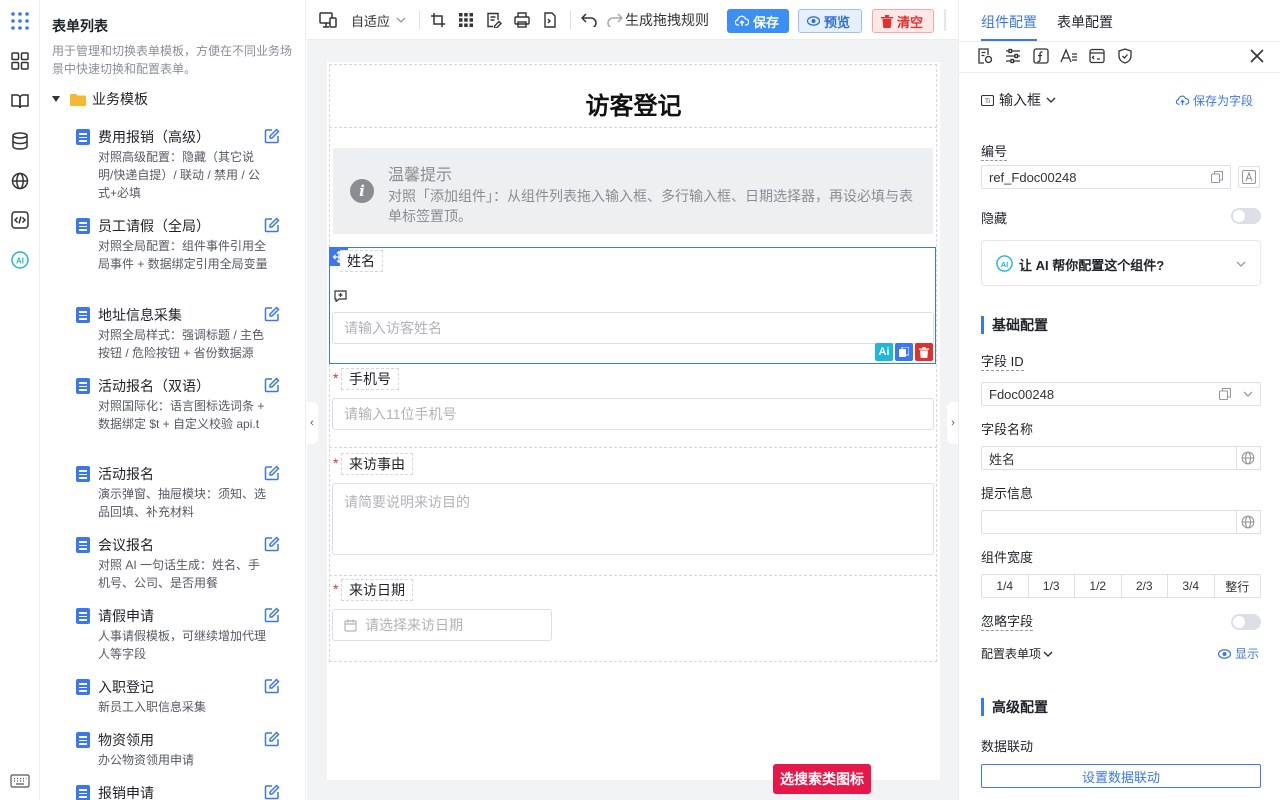  What do you see at coordinates (1106, 177) in the screenshot?
I see `code-field: ref_Fdoc00248` at bounding box center [1106, 177].